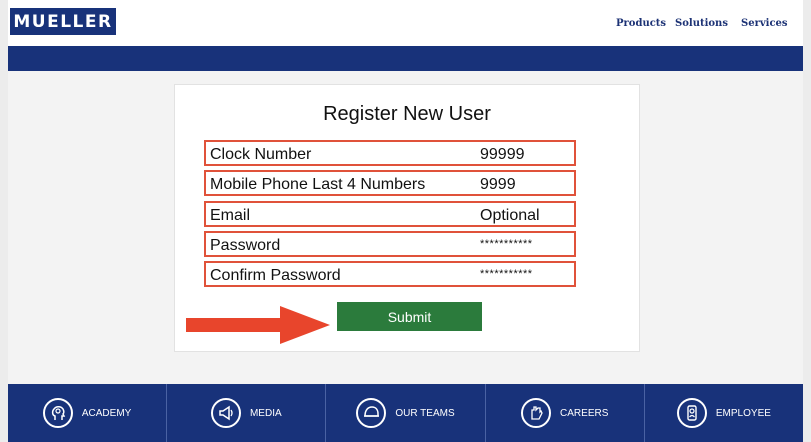 The height and width of the screenshot is (442, 811). Describe the element at coordinates (498, 184) in the screenshot. I see `phone-last4-value: 9999` at that location.